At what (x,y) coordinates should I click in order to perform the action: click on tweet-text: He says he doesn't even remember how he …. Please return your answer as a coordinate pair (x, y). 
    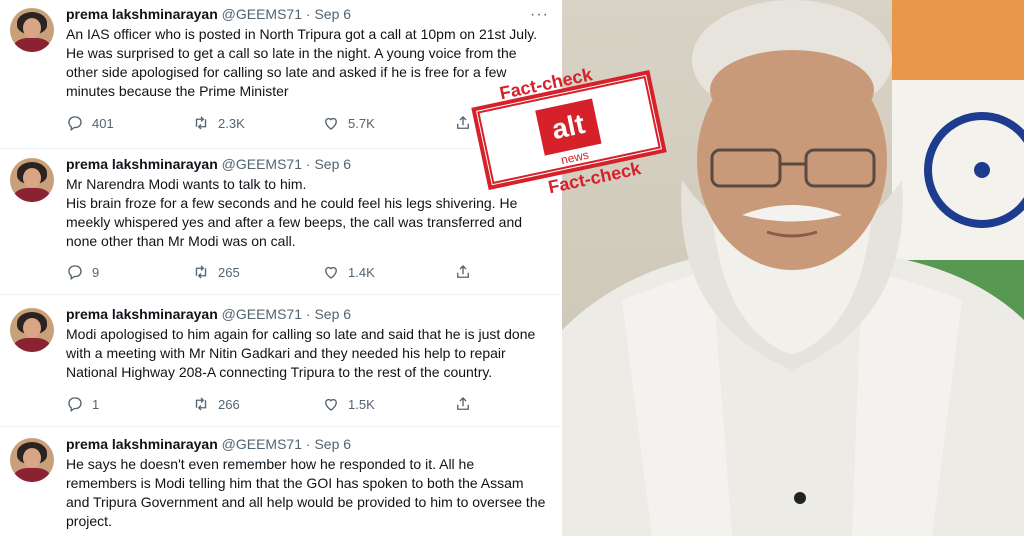
    Looking at the image, I should click on (306, 492).